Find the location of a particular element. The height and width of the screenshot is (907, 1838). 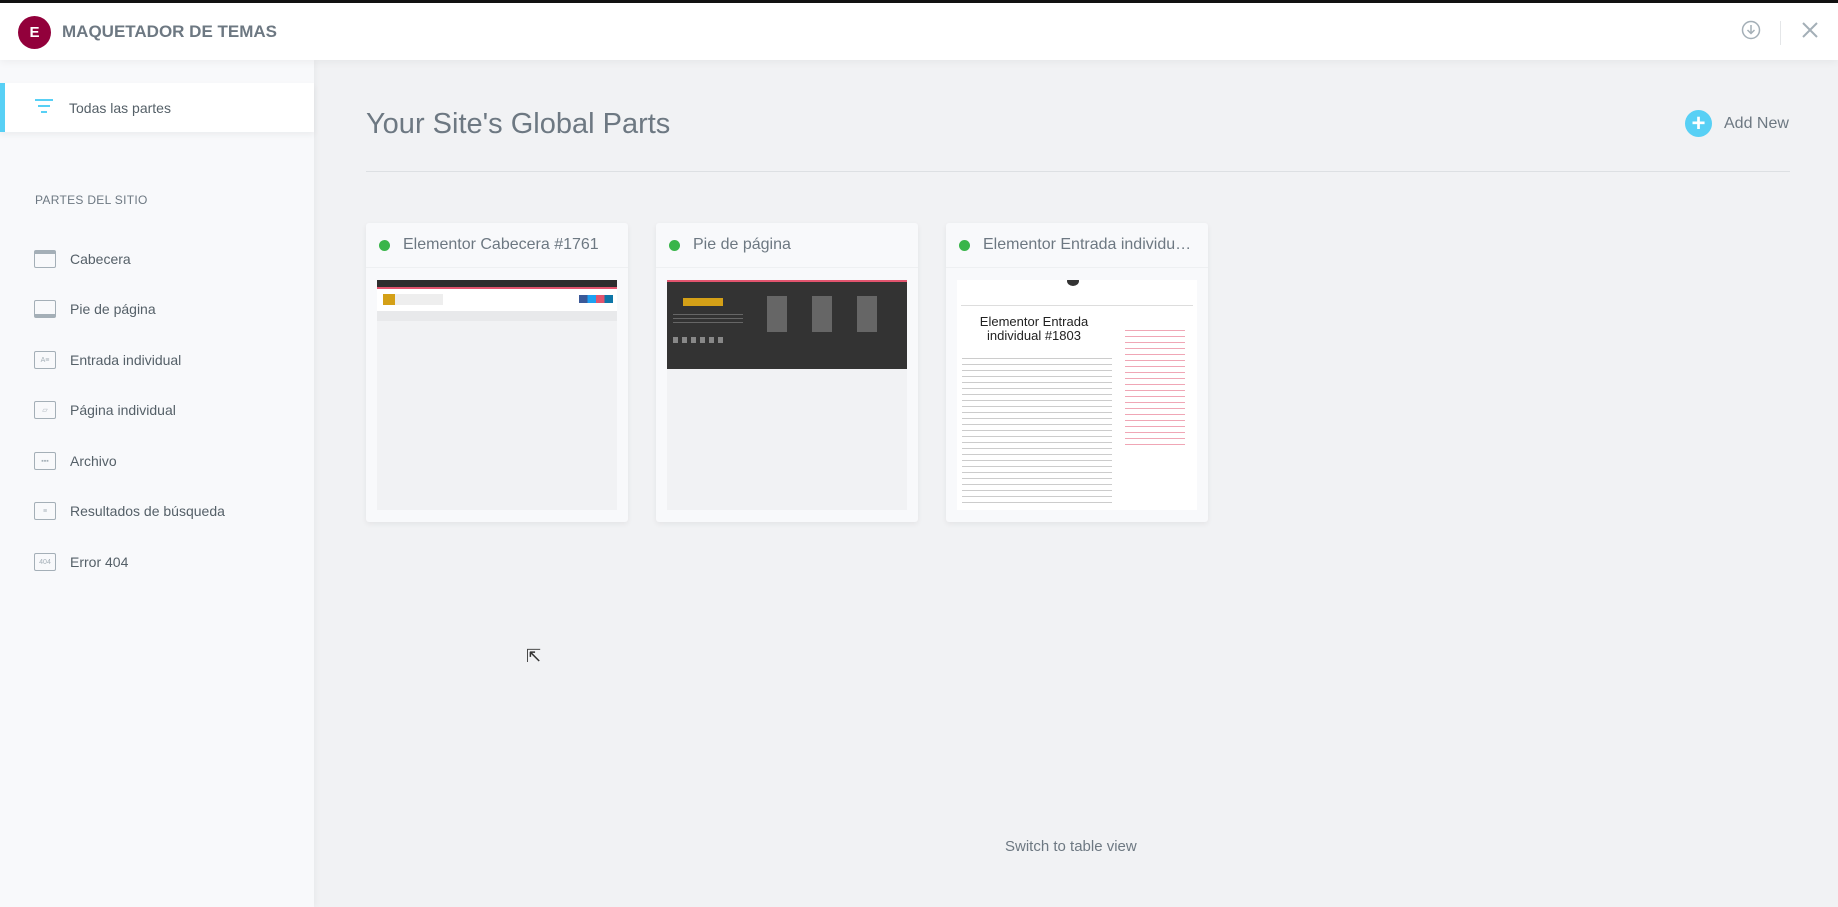

single-page-icon: ▱ is located at coordinates (45, 410).